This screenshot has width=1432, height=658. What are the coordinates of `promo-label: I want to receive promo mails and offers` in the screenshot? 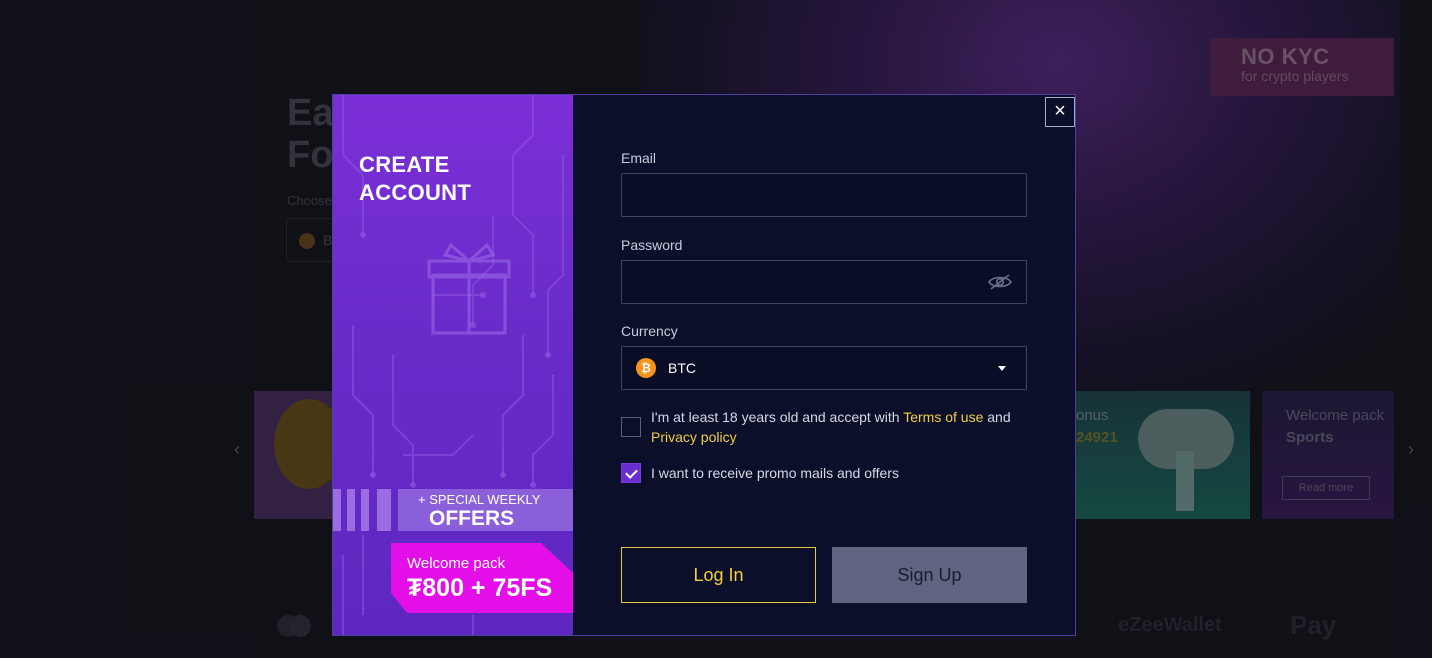 It's located at (775, 473).